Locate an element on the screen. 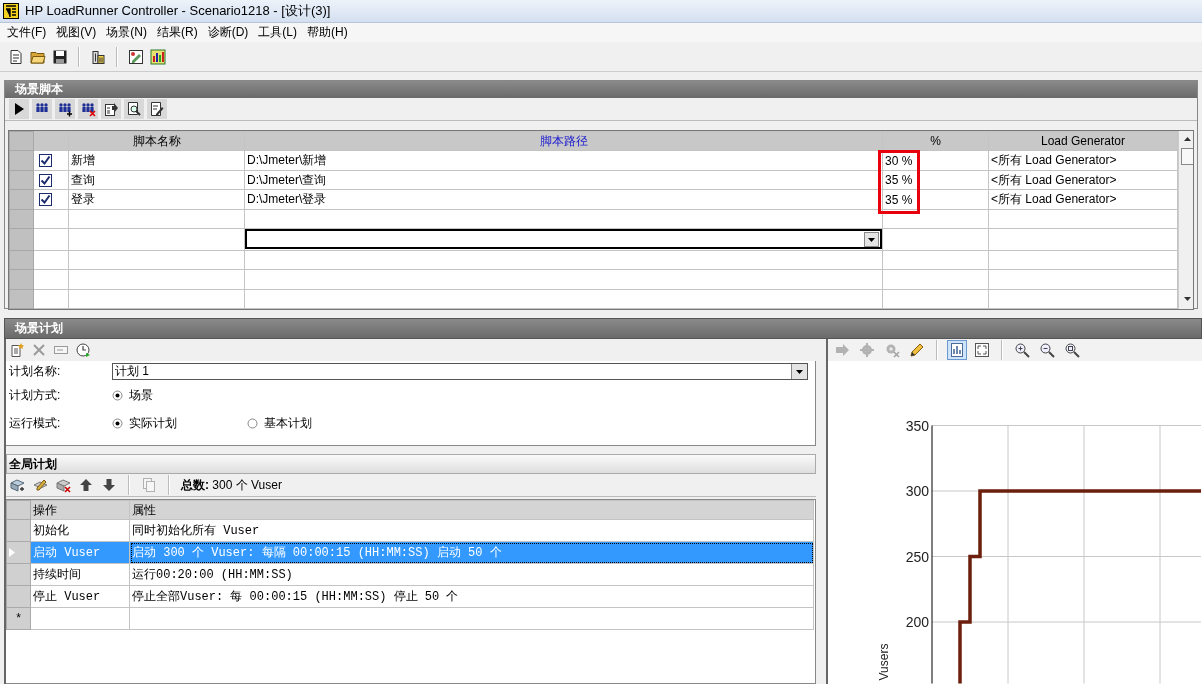 The image size is (1202, 684). zoom-in-icon is located at coordinates (1022, 350).